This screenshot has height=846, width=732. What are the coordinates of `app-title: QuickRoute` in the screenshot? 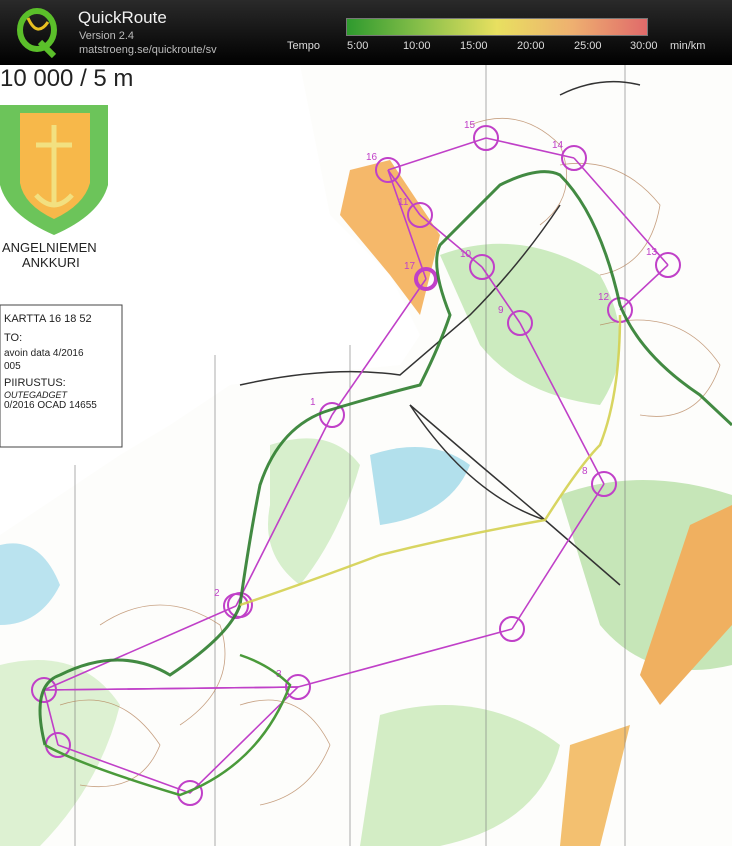 It's located at (122, 17).